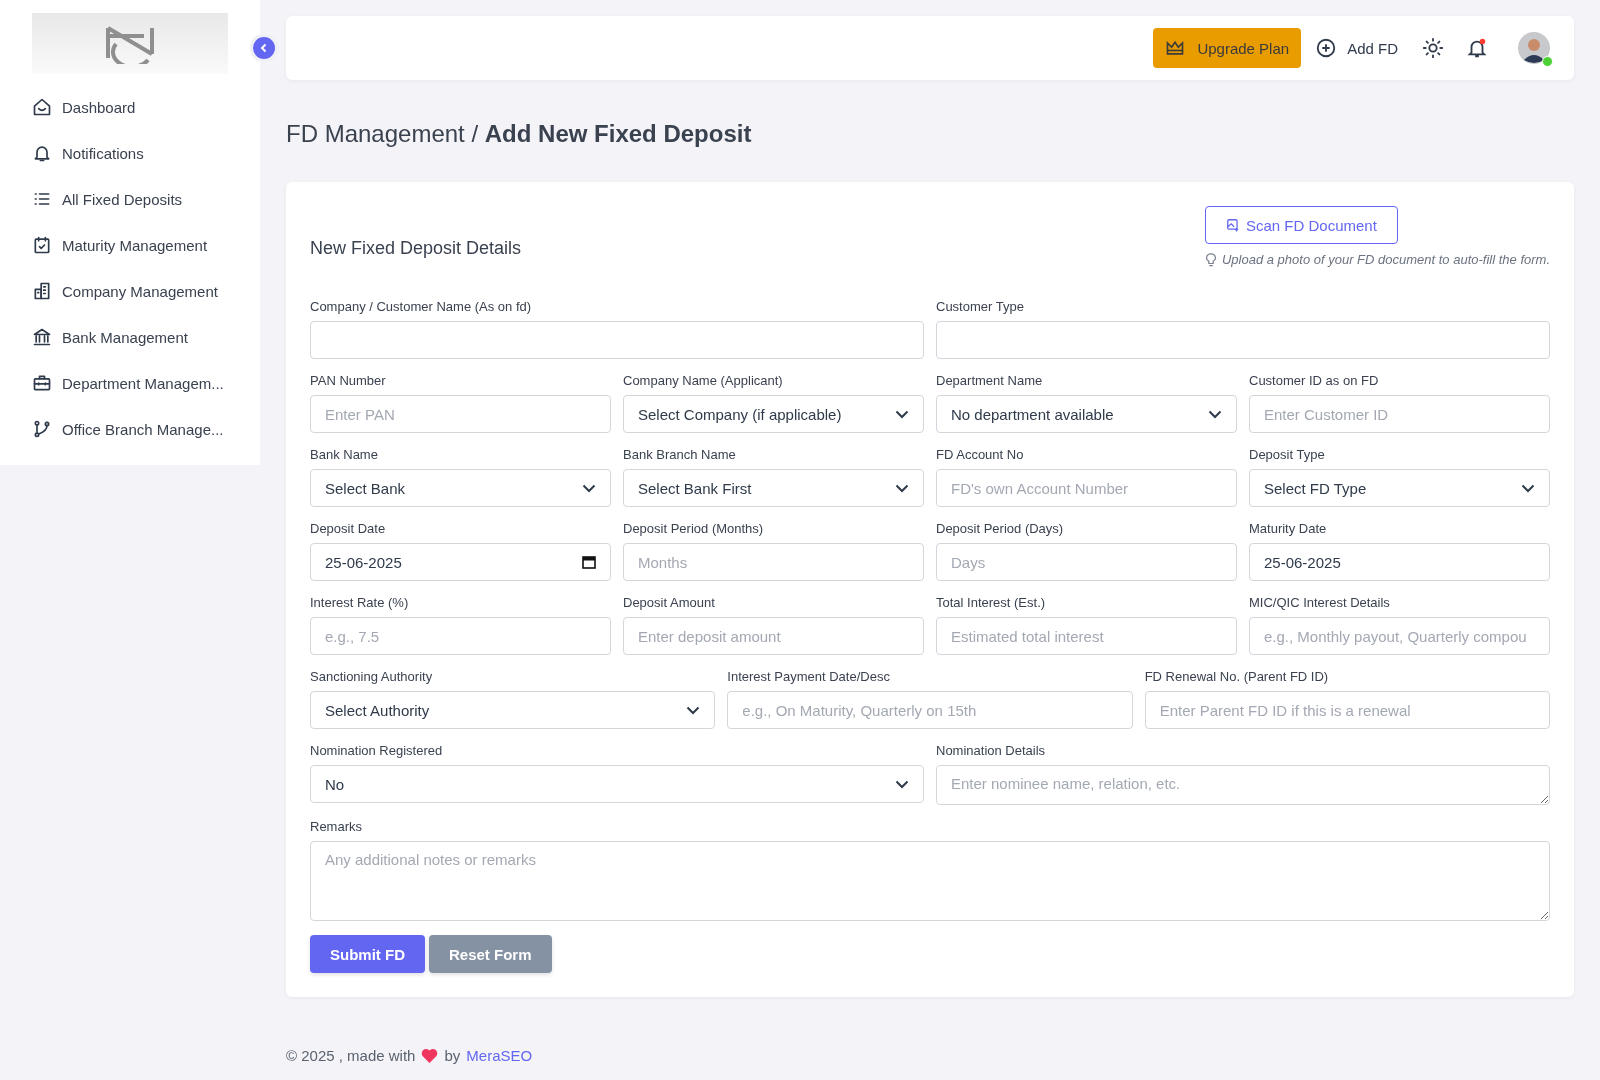 The width and height of the screenshot is (1600, 1080). What do you see at coordinates (377, 750) in the screenshot?
I see `field-label: Nomination Registered` at bounding box center [377, 750].